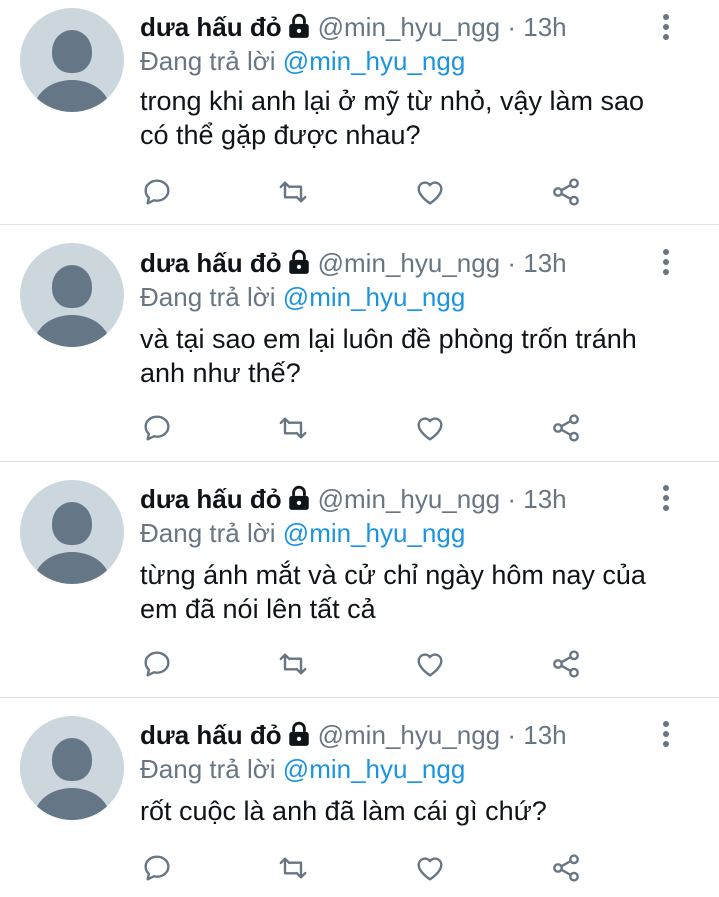 This screenshot has height=897, width=719. I want to click on tweet-text: rốt cuộc là anh đã làm cái gì chứ?, so click(343, 811).